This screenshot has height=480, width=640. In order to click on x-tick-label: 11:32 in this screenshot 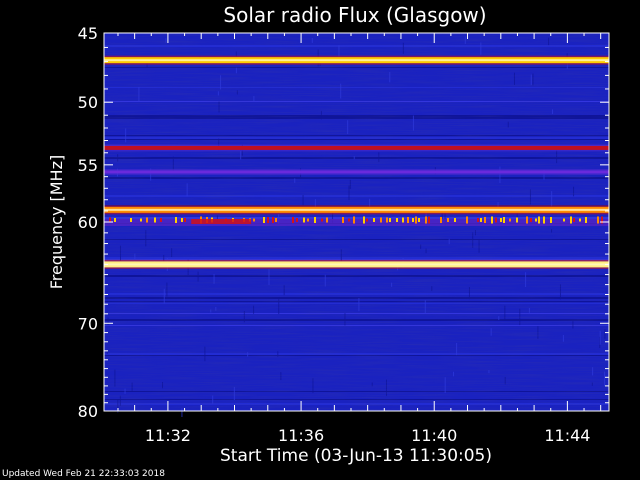, I will do `click(168, 435)`.